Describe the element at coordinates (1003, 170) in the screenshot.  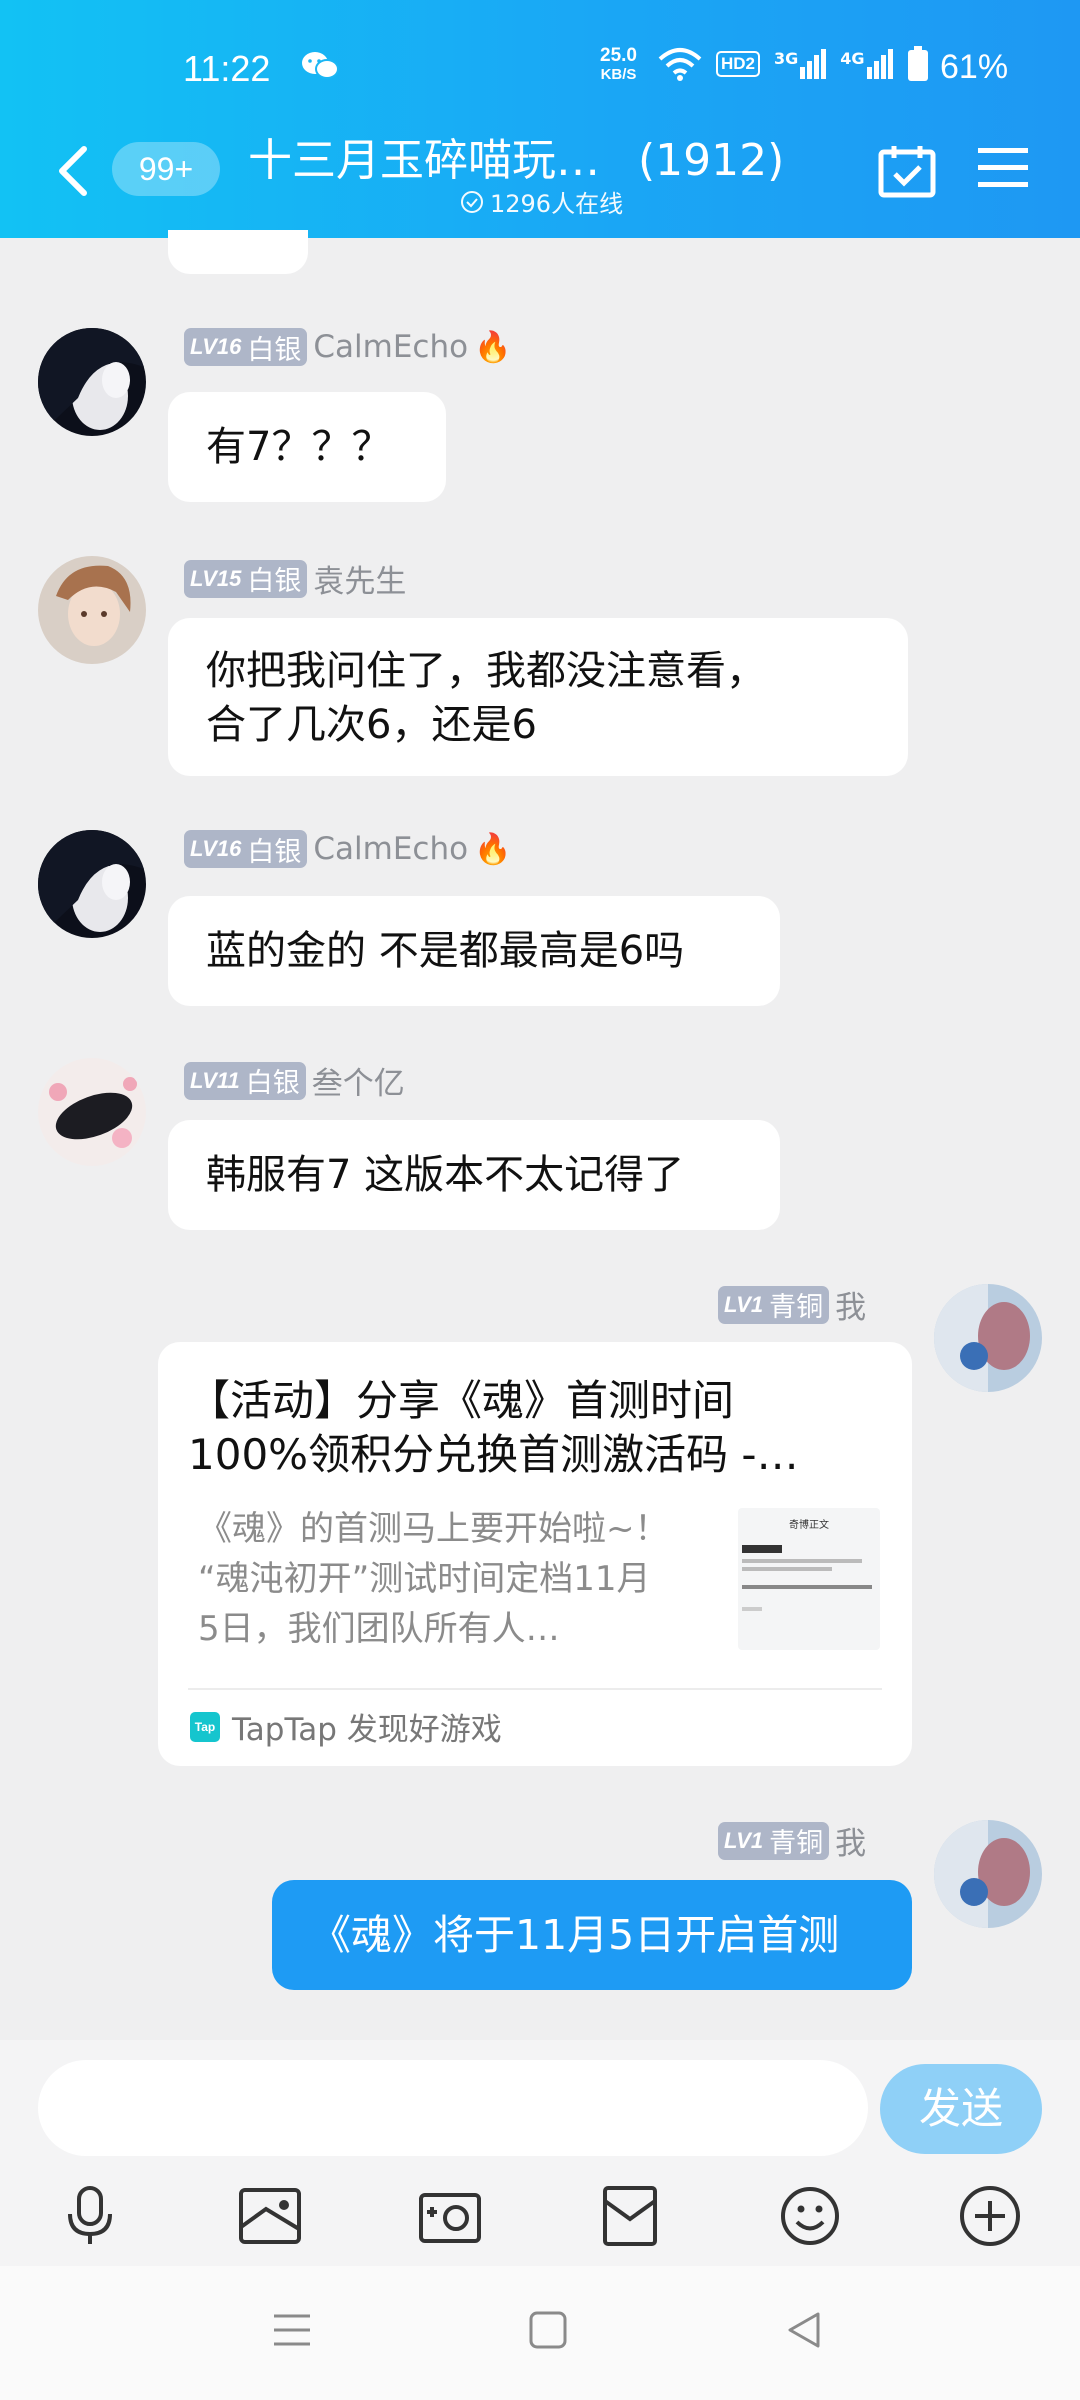
I see `menu-icon` at that location.